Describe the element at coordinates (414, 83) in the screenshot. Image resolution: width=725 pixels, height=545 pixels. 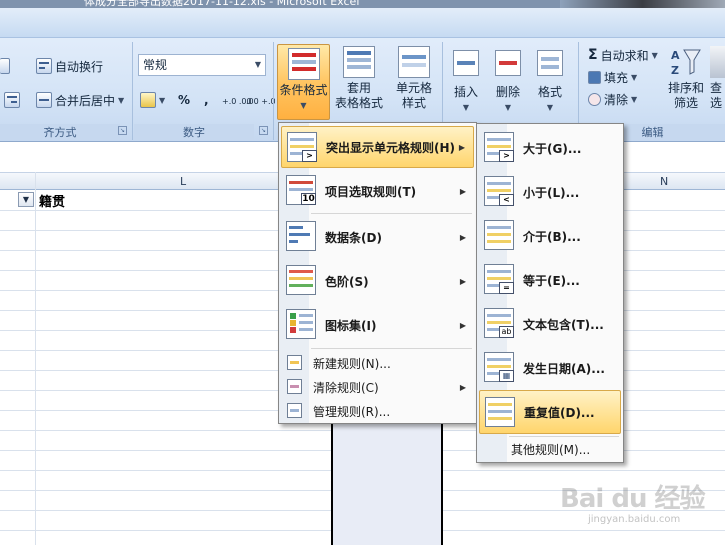
I see `cell-styles-button: 单元格 样式` at that location.